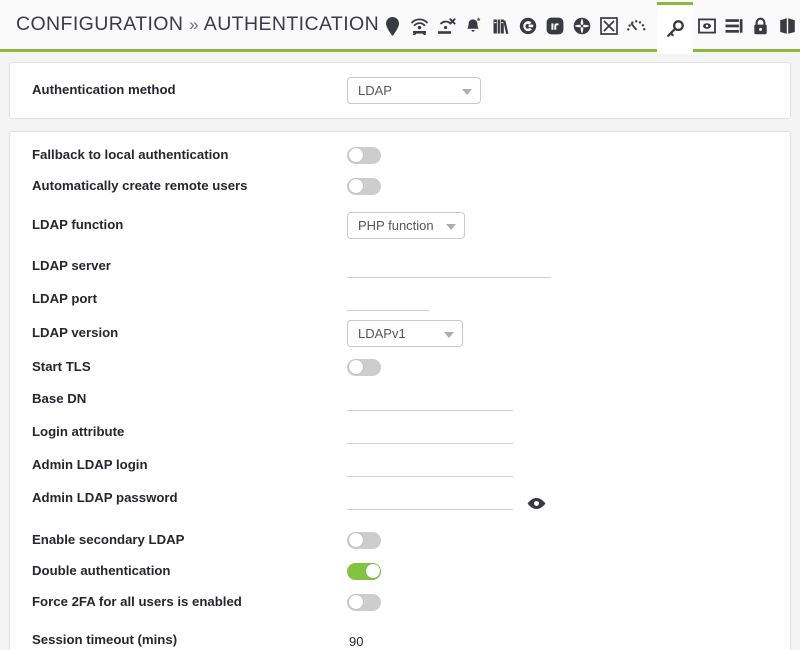 This screenshot has height=650, width=800. What do you see at coordinates (400, 155) in the screenshot?
I see `row-fallback-local-authentication: Fallback to local authentication` at bounding box center [400, 155].